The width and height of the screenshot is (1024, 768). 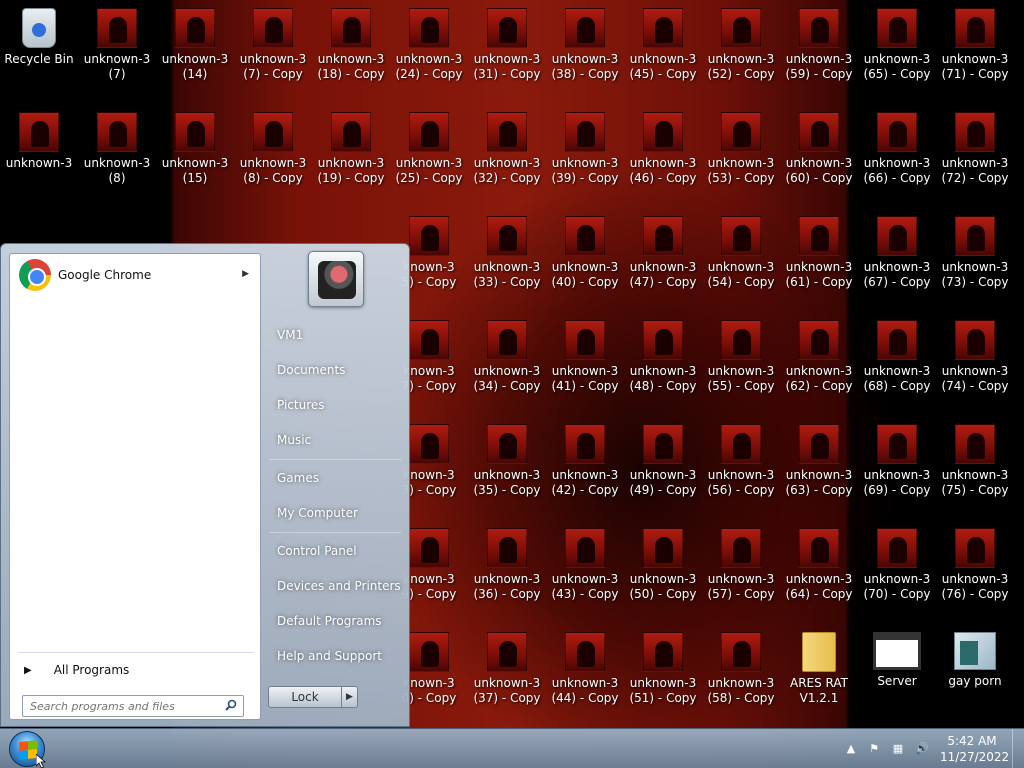 What do you see at coordinates (975, 52) in the screenshot?
I see `desktop-file: unknown-3 (71) - Copy` at bounding box center [975, 52].